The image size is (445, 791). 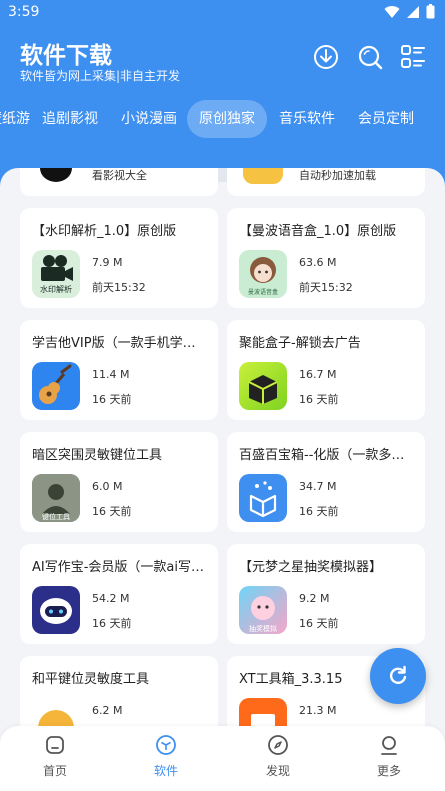 I want to click on app-card: 学吉他VIP版（一款手机学吉他） 11.4 M 16 天前, so click(x=119, y=370).